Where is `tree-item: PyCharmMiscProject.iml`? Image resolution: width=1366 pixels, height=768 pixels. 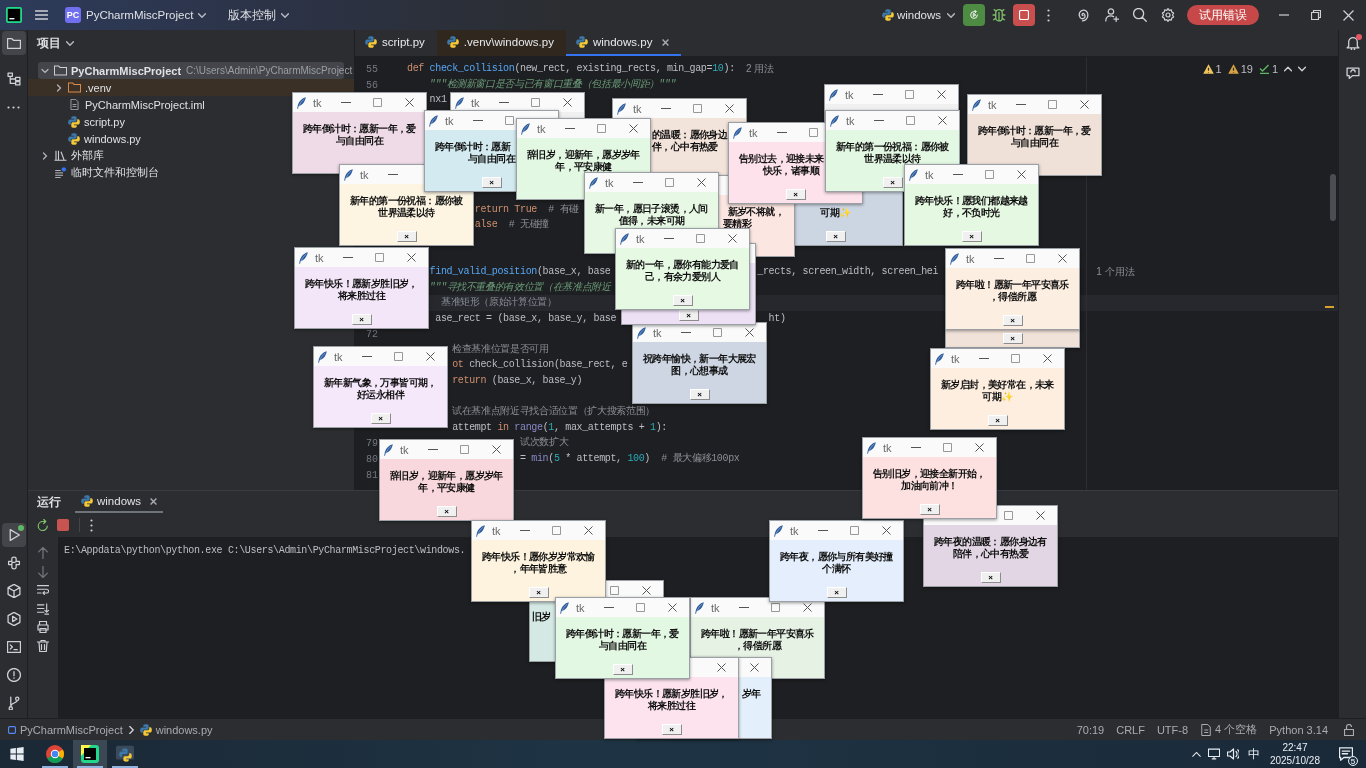
tree-item: PyCharmMiscProject.iml is located at coordinates (123, 104).